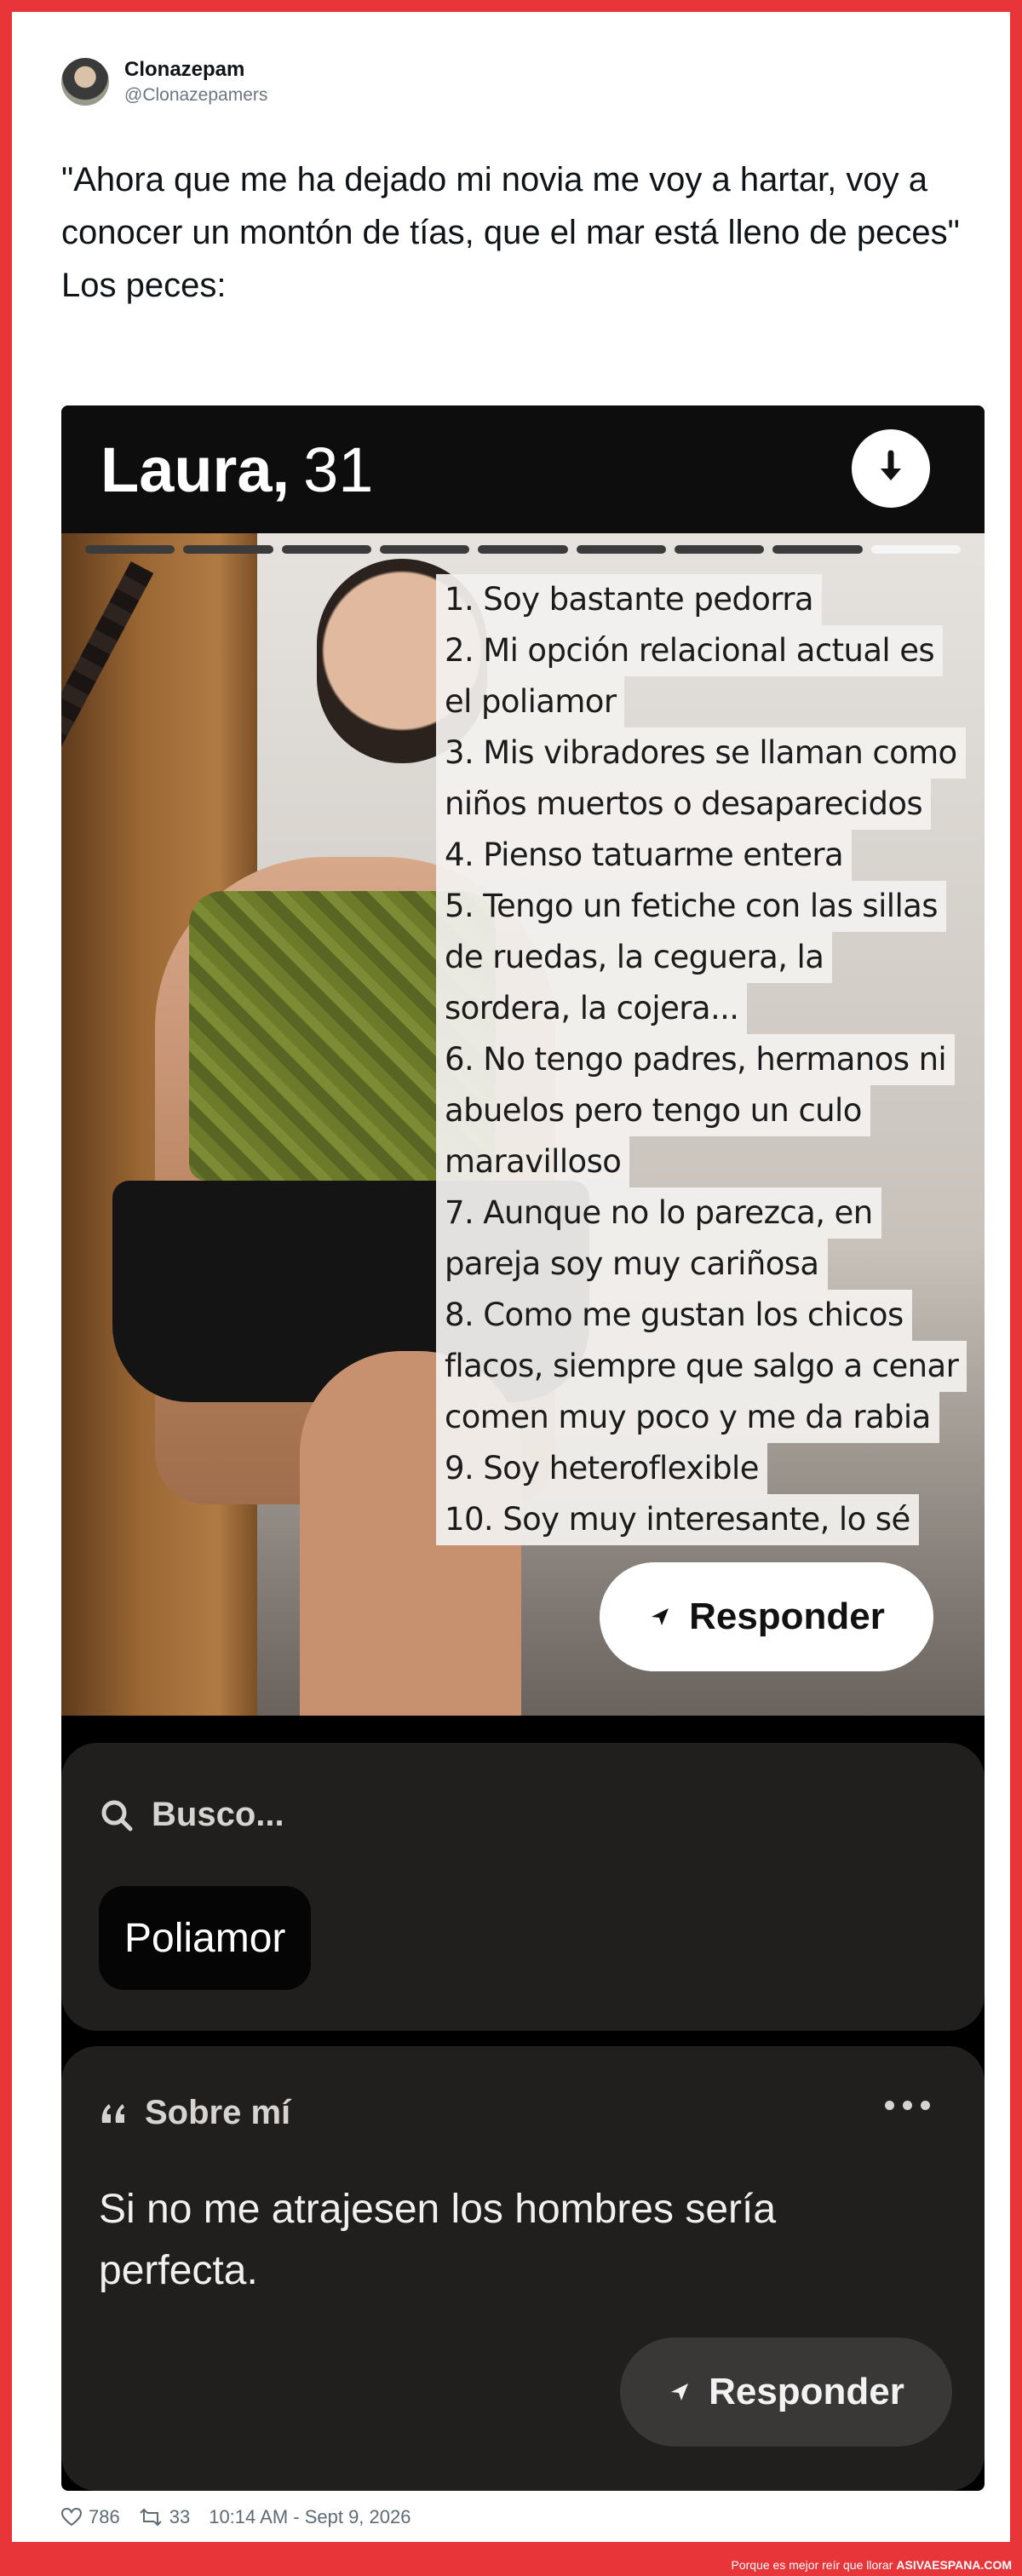 The image size is (1022, 2576). I want to click on tweet-author: Clonazepam @Clonazepamers, so click(164, 82).